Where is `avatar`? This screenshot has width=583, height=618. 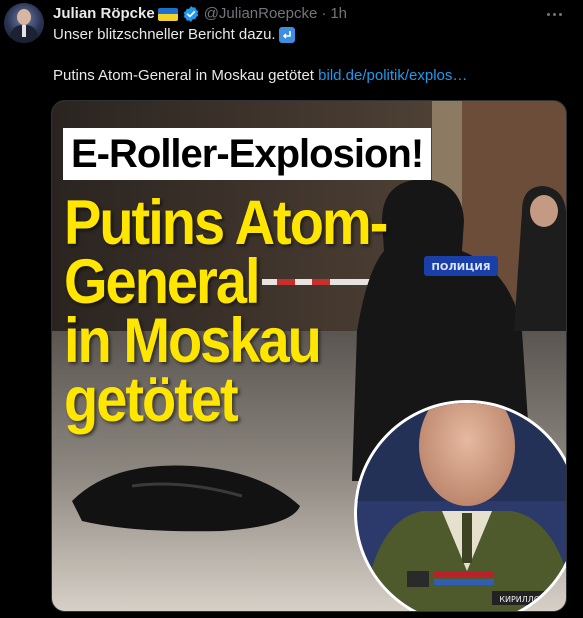
avatar is located at coordinates (24, 23).